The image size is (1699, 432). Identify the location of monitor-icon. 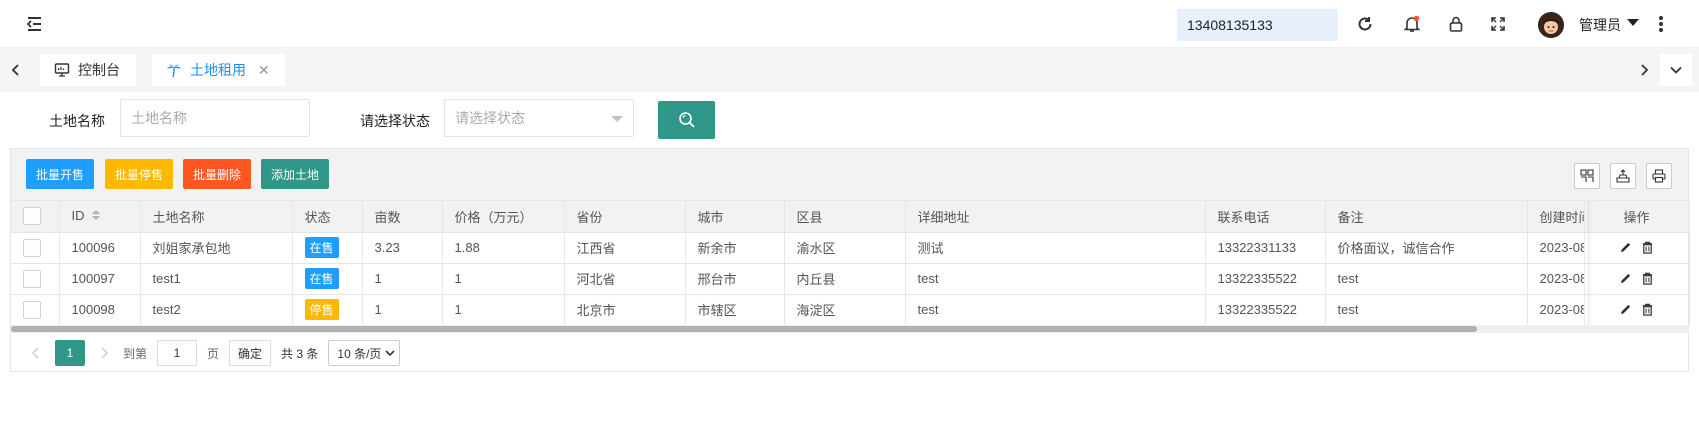
(62, 70).